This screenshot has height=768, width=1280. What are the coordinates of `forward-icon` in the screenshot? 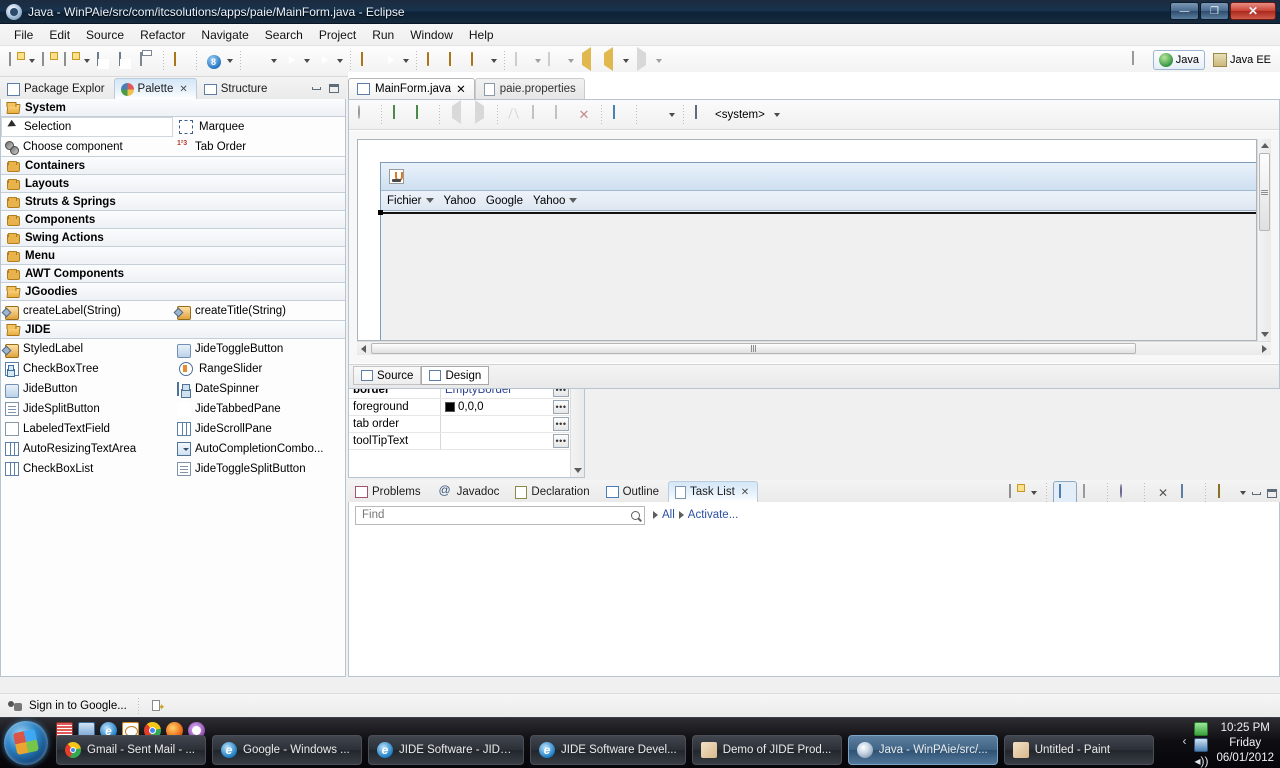 It's located at (642, 59).